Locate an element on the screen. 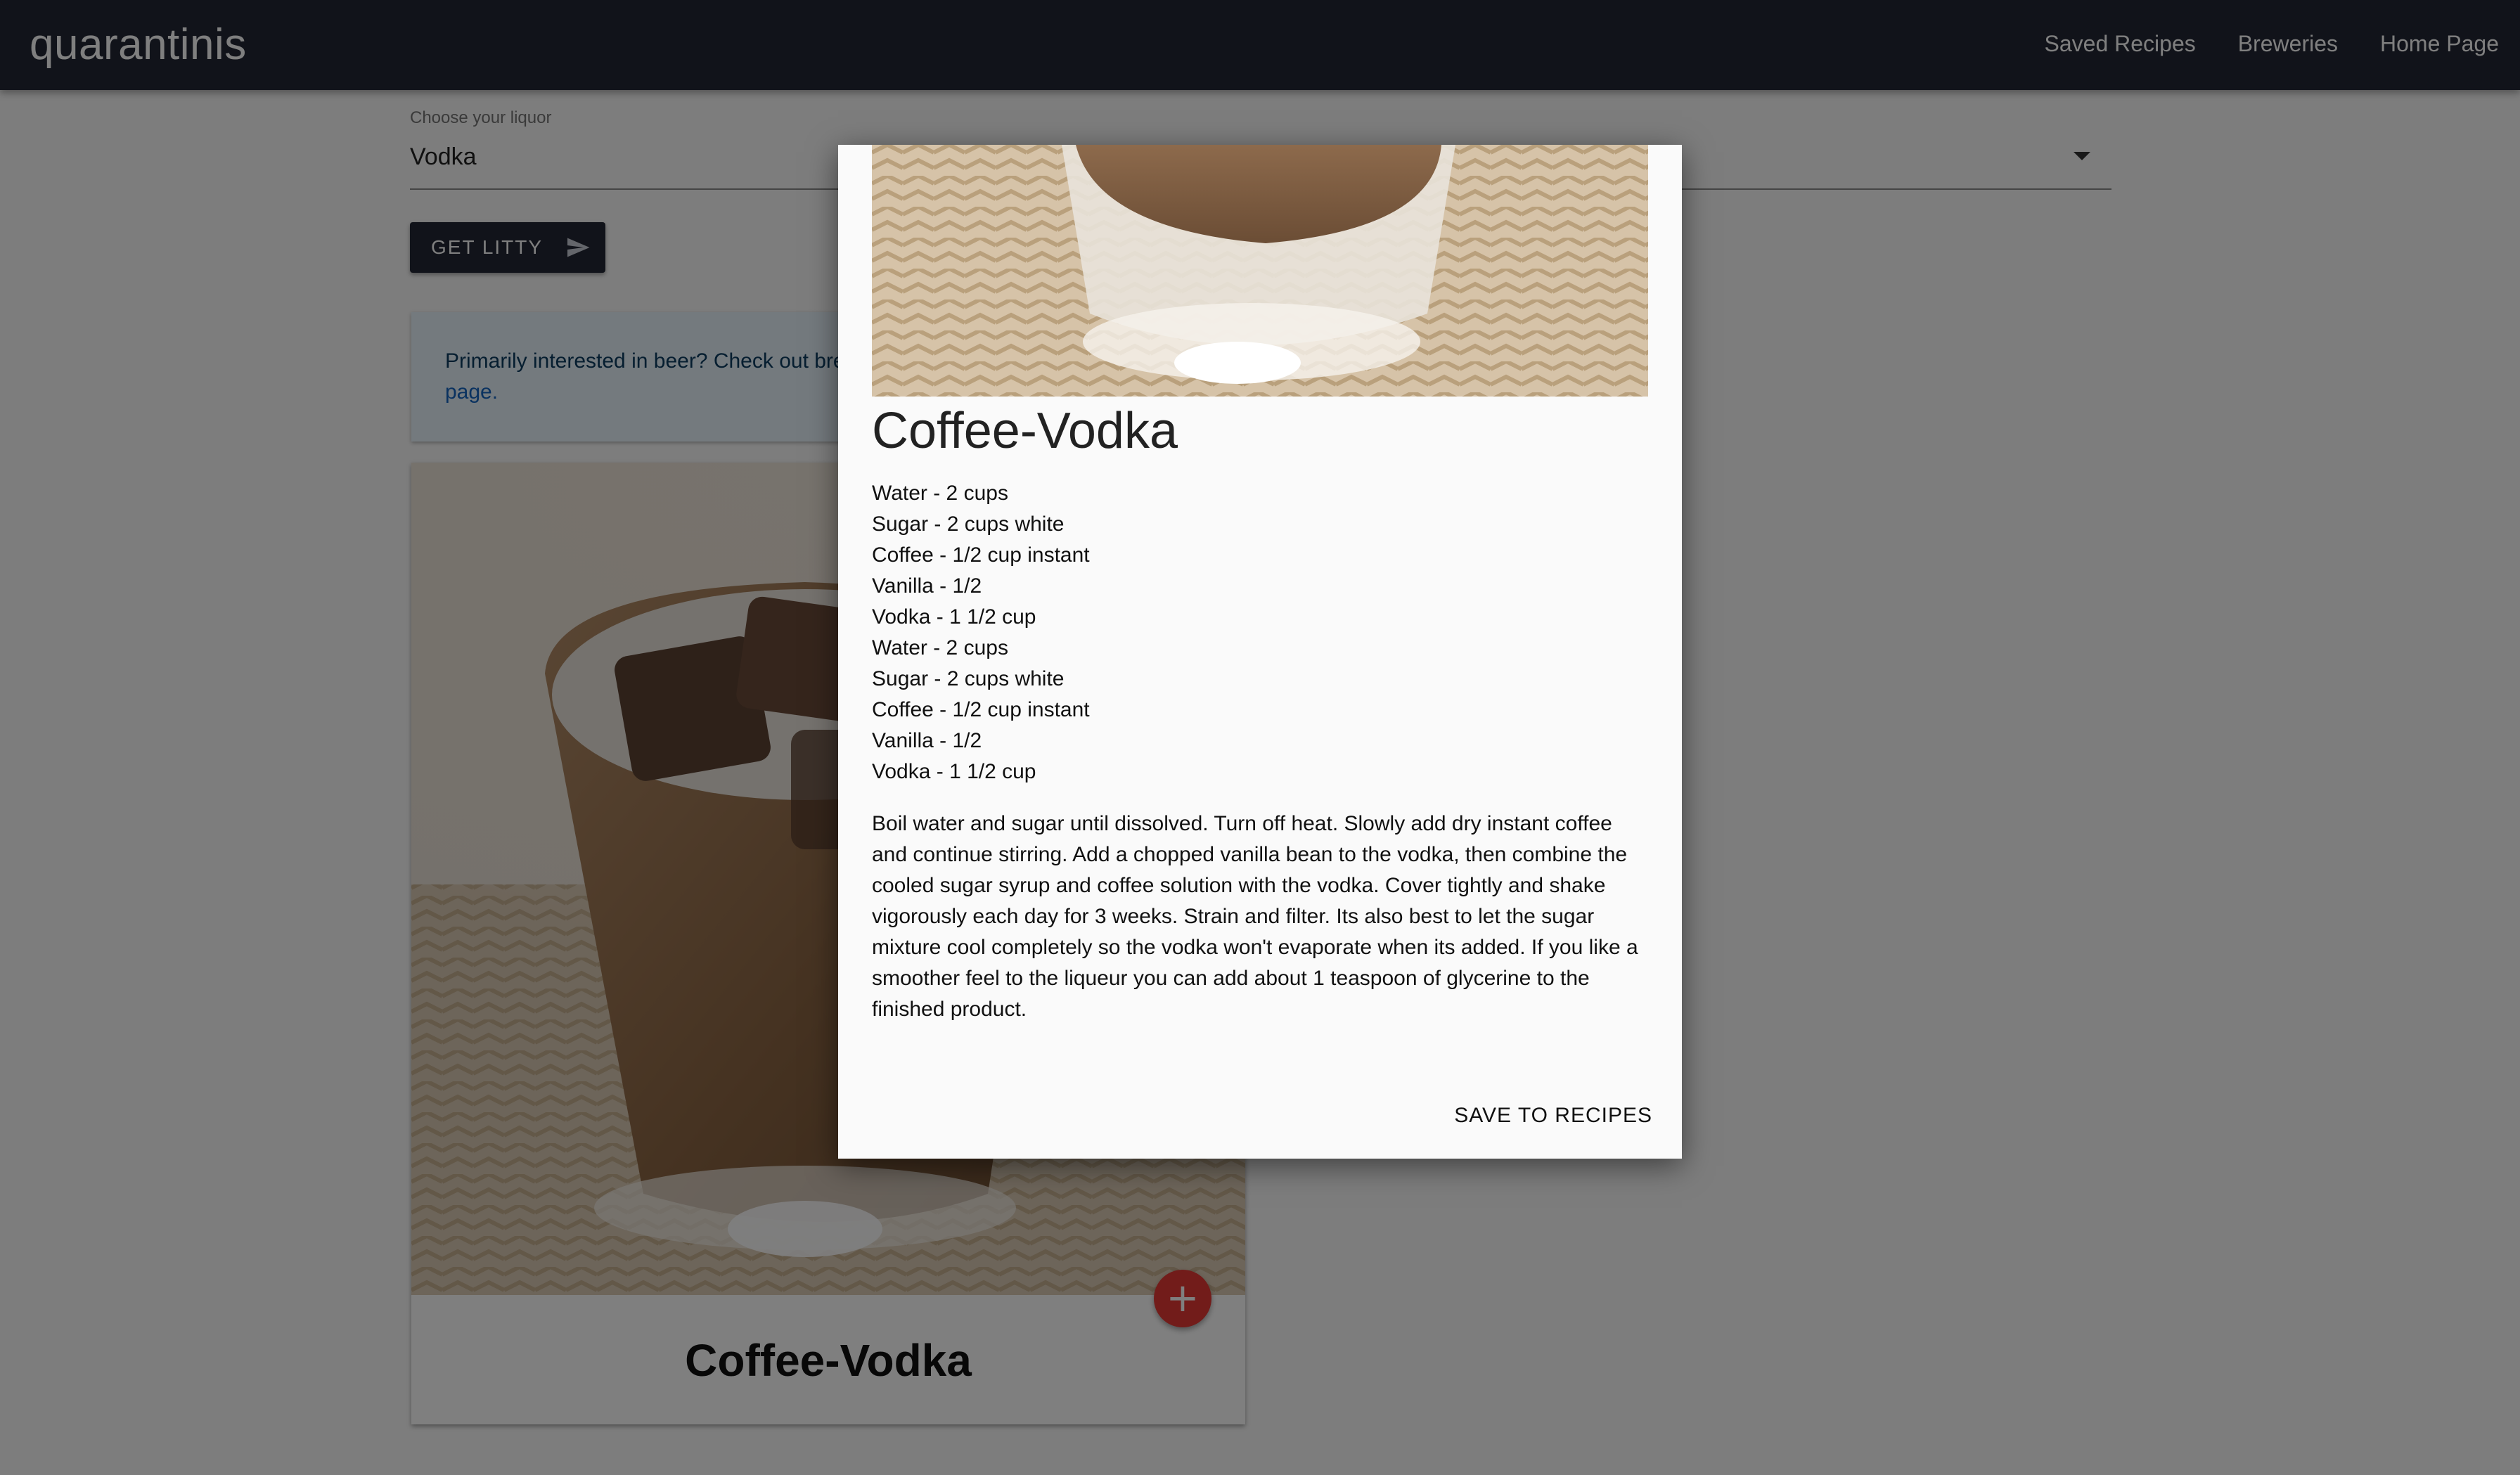 This screenshot has width=2520, height=1475. recipe-modal-title: Coffee-Vodka is located at coordinates (1025, 431).